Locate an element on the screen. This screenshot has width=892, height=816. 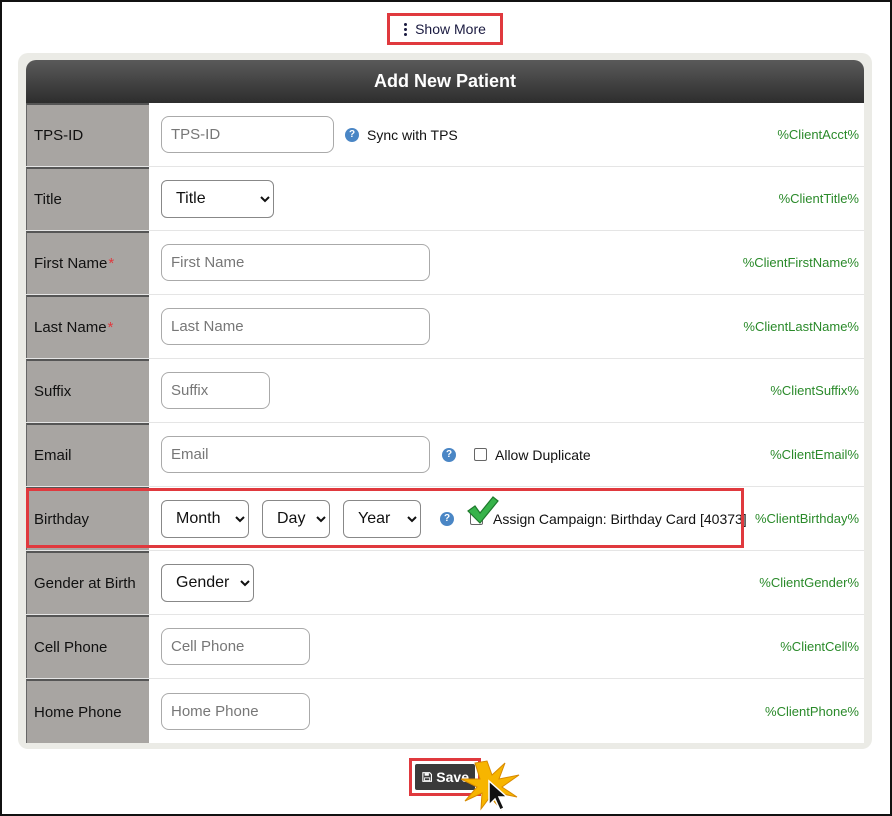
tps-id-label: TPS-ID is located at coordinates (87, 134).